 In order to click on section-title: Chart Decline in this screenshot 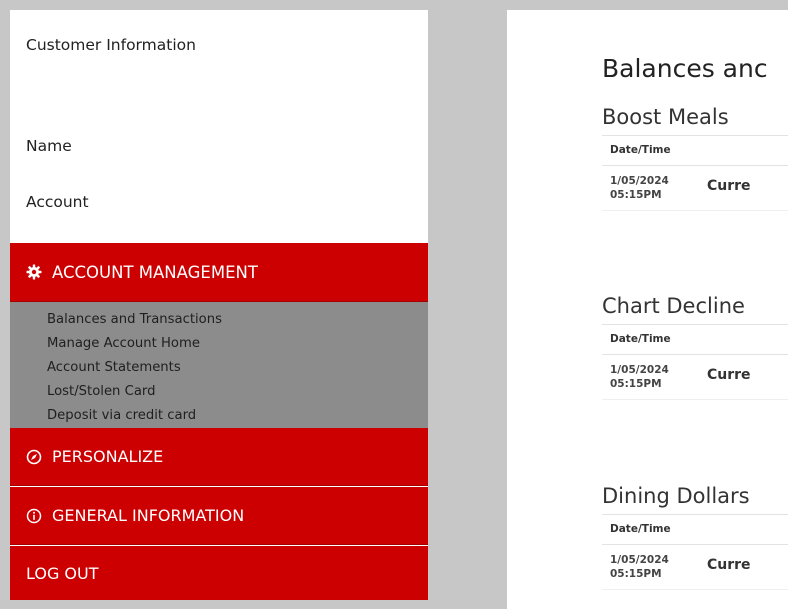, I will do `click(673, 306)`.